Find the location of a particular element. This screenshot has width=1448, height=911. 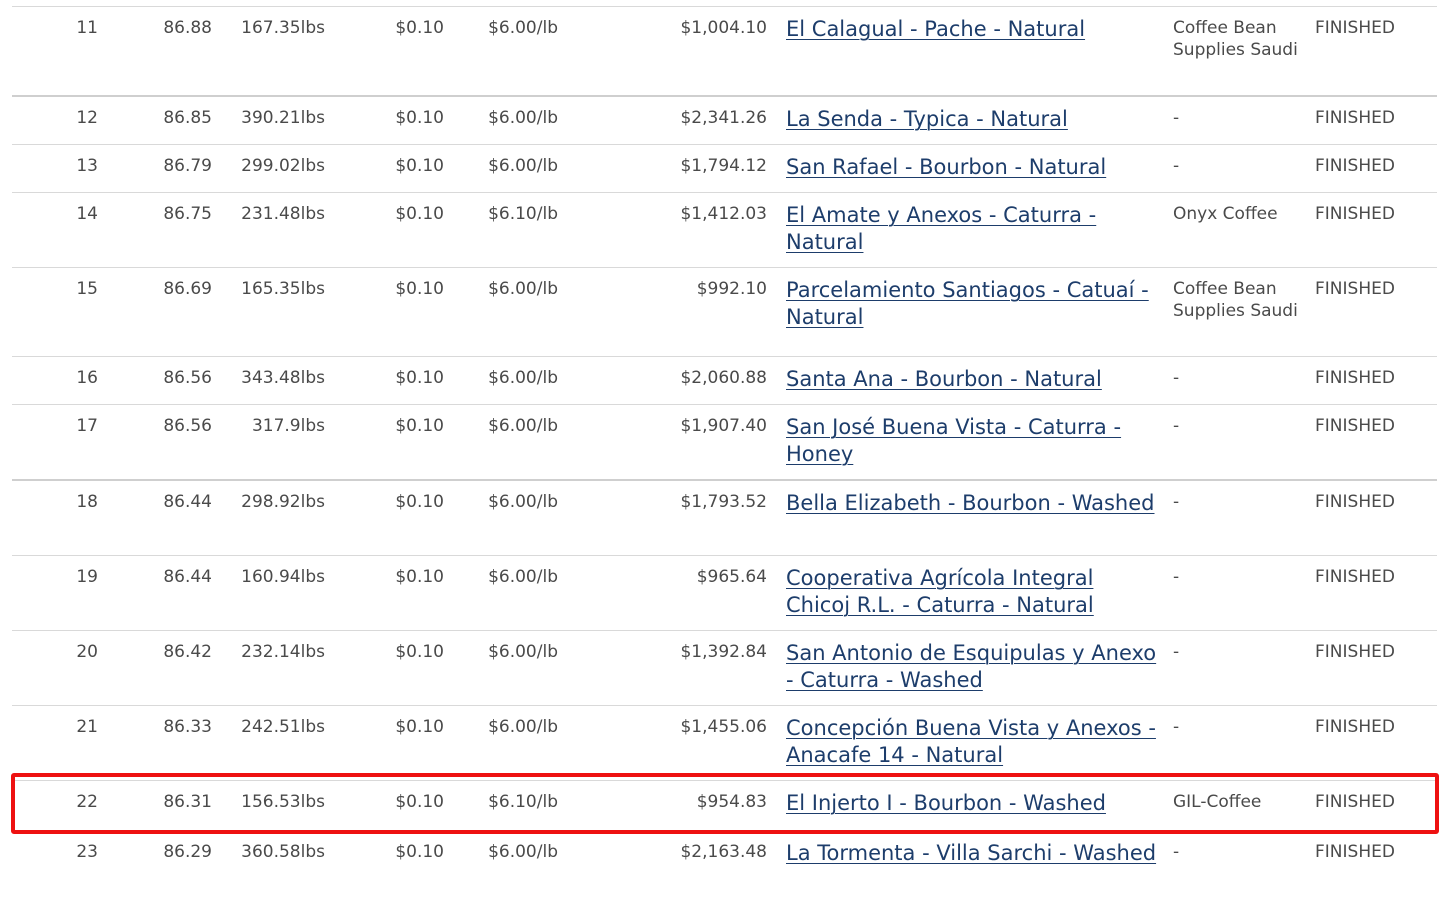

farm-cell: El Calagual - Pache - Natural is located at coordinates (972, 29).